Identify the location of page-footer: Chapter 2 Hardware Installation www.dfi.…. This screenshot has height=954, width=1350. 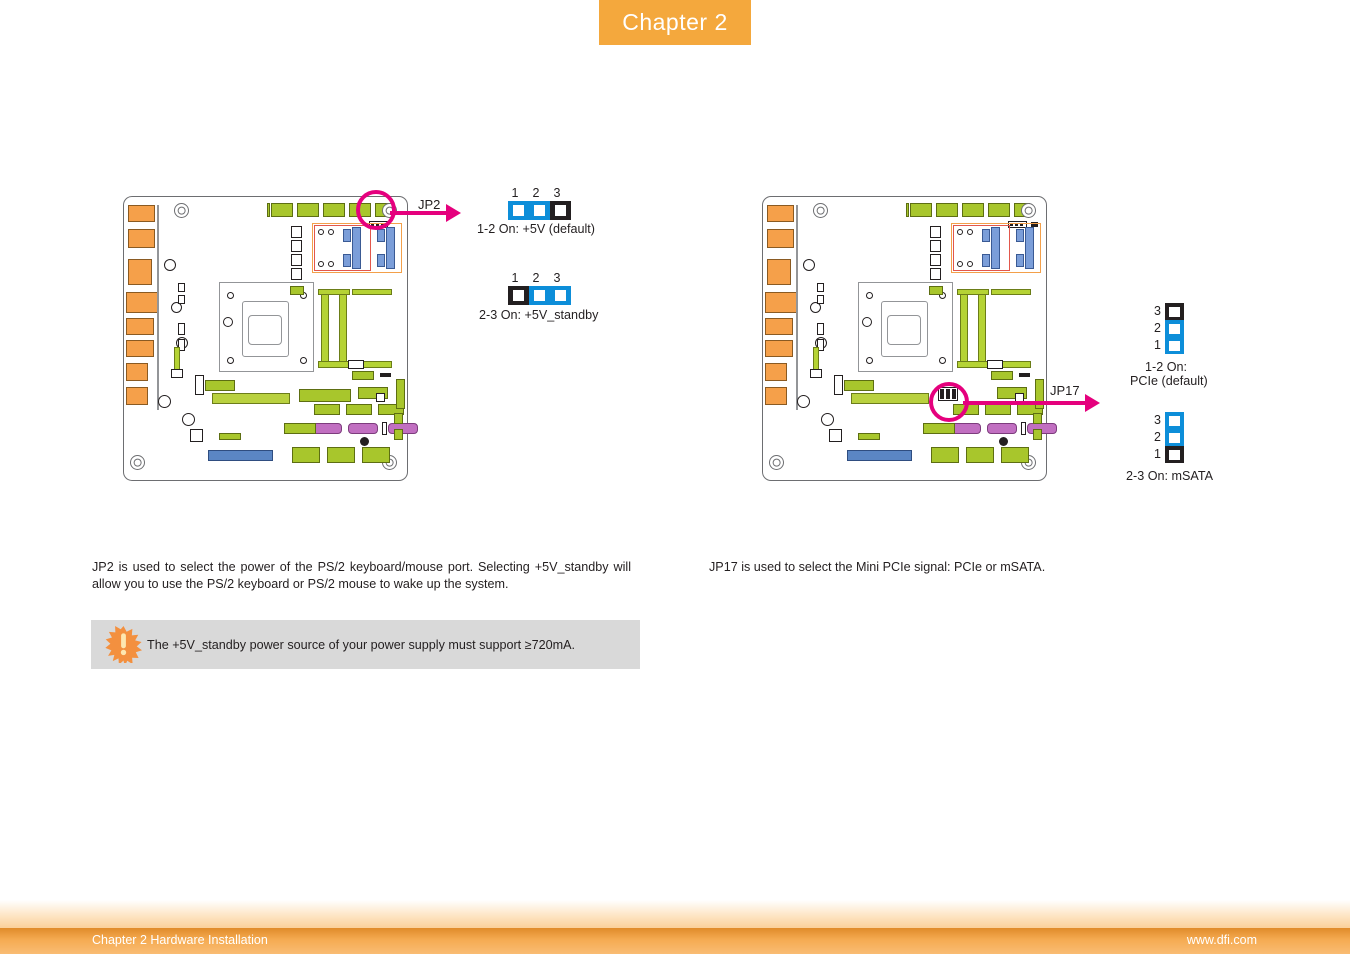
(675, 927).